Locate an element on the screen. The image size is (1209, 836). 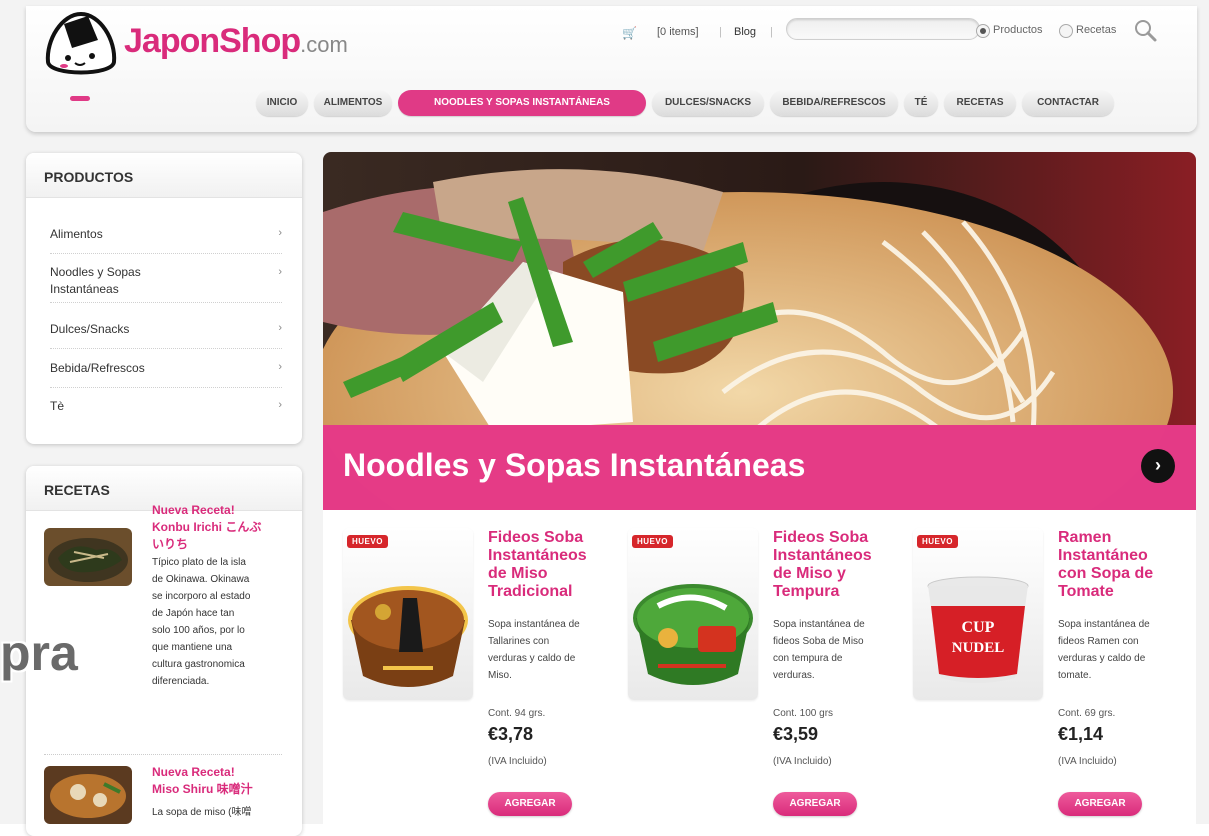
product-content: Cont. 94 grs. is located at coordinates (517, 713).